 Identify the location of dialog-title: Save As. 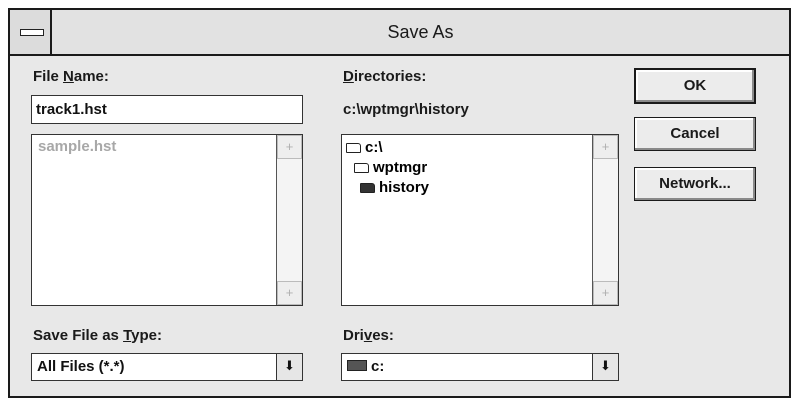
(420, 32).